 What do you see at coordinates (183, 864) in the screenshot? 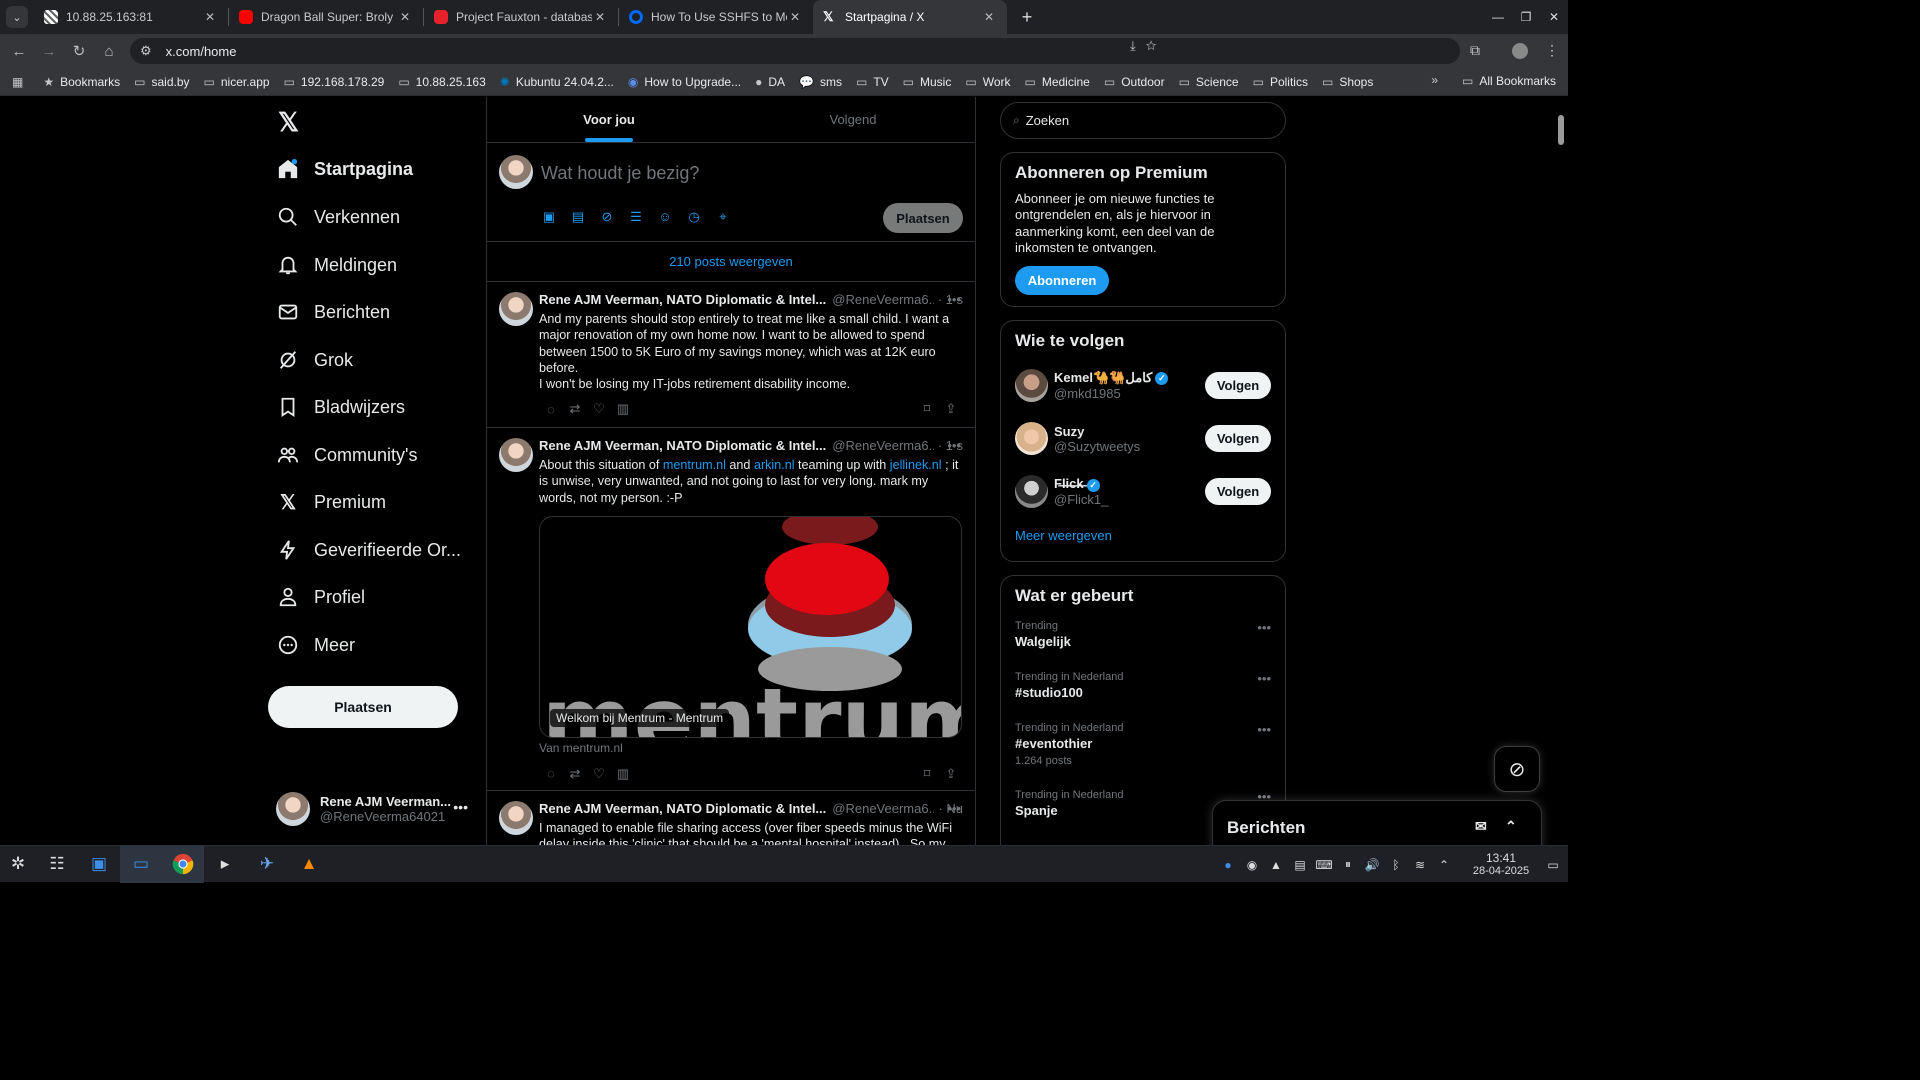
I see `chrome-icon` at bounding box center [183, 864].